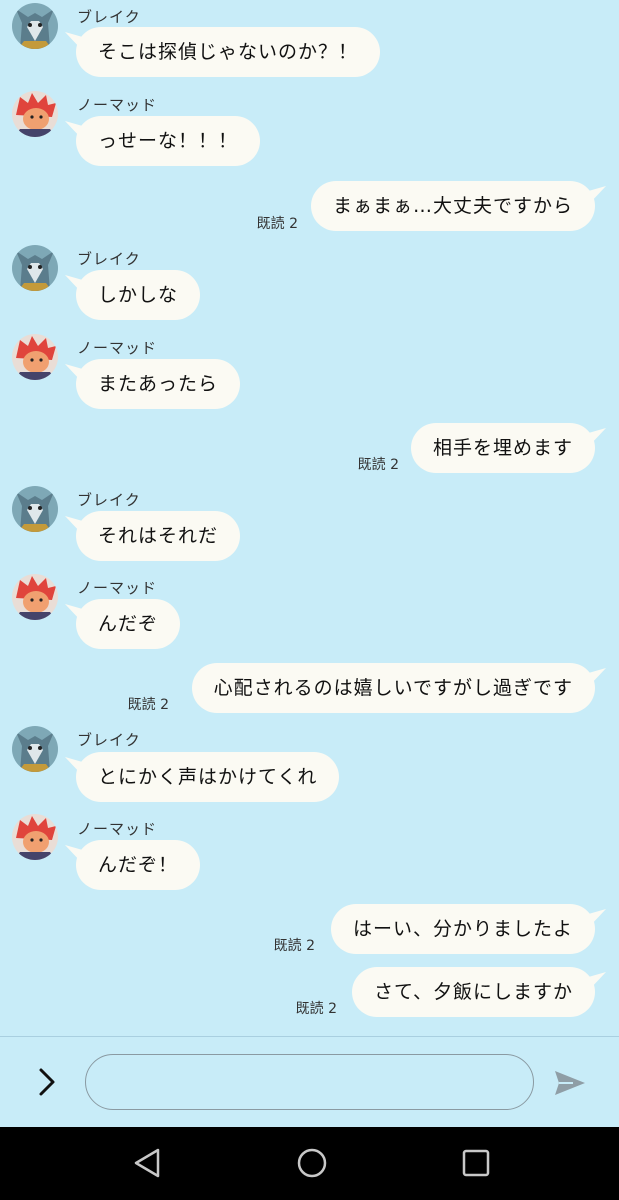 The height and width of the screenshot is (1200, 619). I want to click on message-bubble: またあったら, so click(158, 384).